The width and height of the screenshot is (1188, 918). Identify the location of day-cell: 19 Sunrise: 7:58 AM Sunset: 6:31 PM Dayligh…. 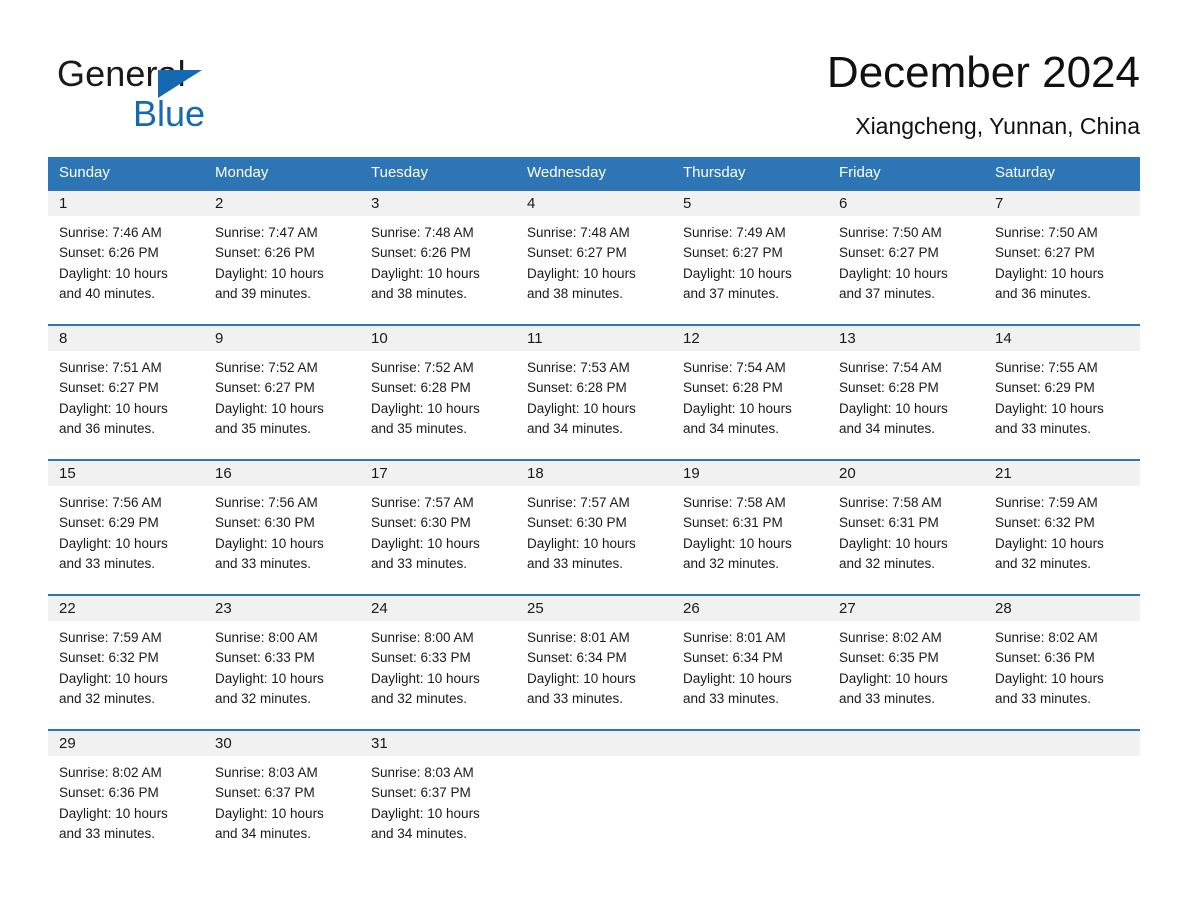
(750, 527).